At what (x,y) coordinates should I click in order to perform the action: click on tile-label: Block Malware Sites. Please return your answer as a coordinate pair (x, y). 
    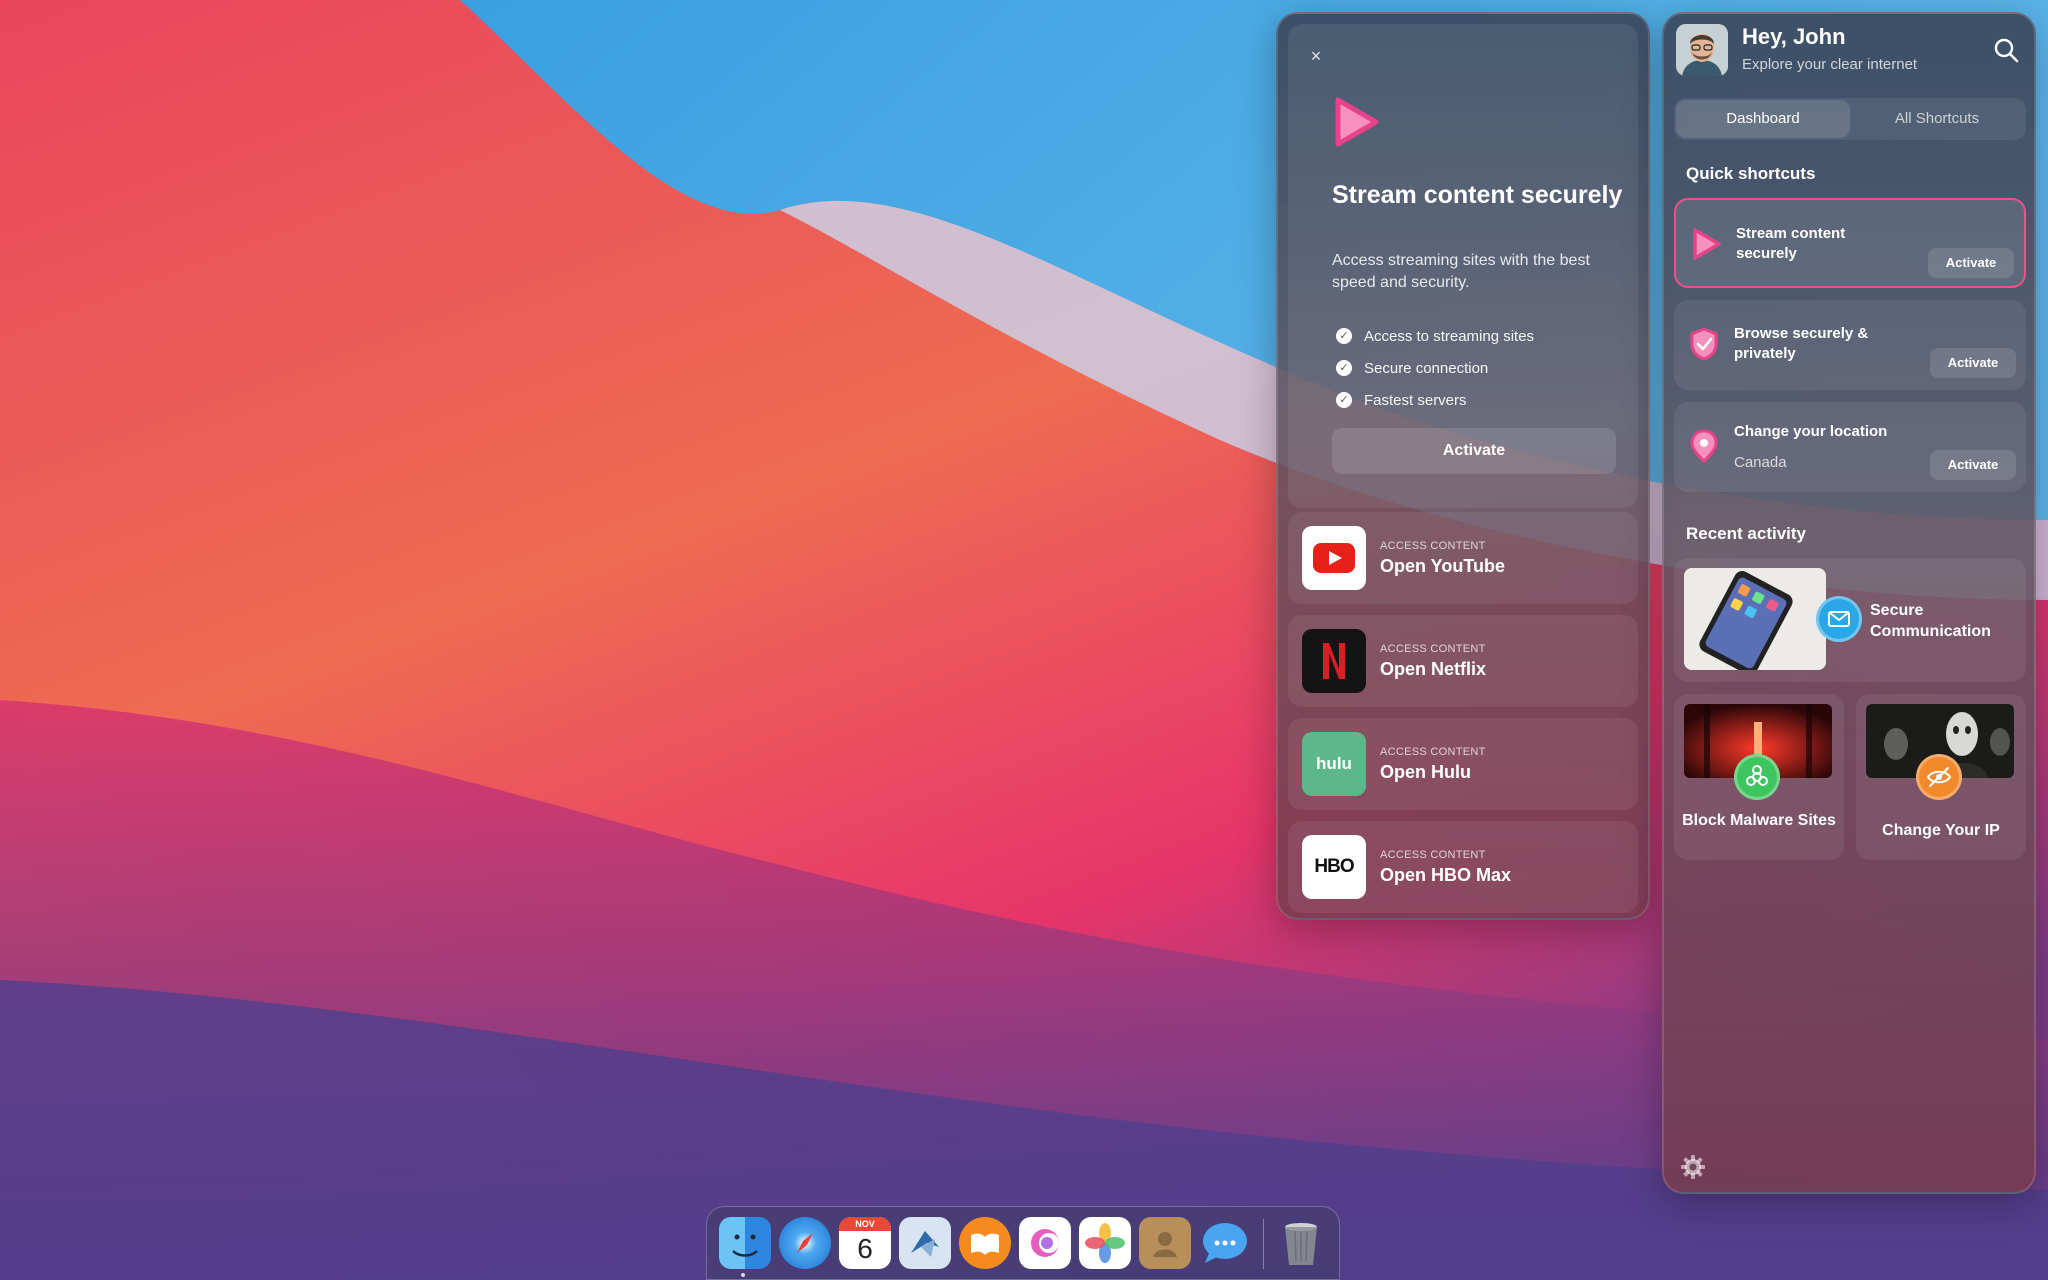
    Looking at the image, I should click on (1759, 820).